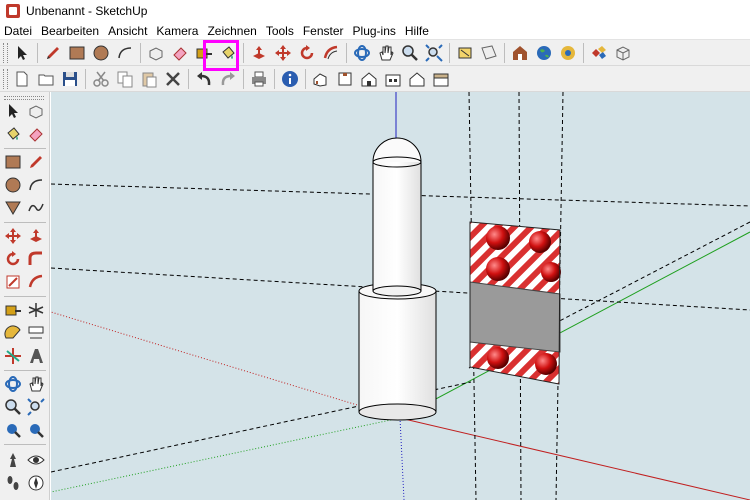  Describe the element at coordinates (36, 134) in the screenshot. I see `eraser-tool-button-left` at that location.